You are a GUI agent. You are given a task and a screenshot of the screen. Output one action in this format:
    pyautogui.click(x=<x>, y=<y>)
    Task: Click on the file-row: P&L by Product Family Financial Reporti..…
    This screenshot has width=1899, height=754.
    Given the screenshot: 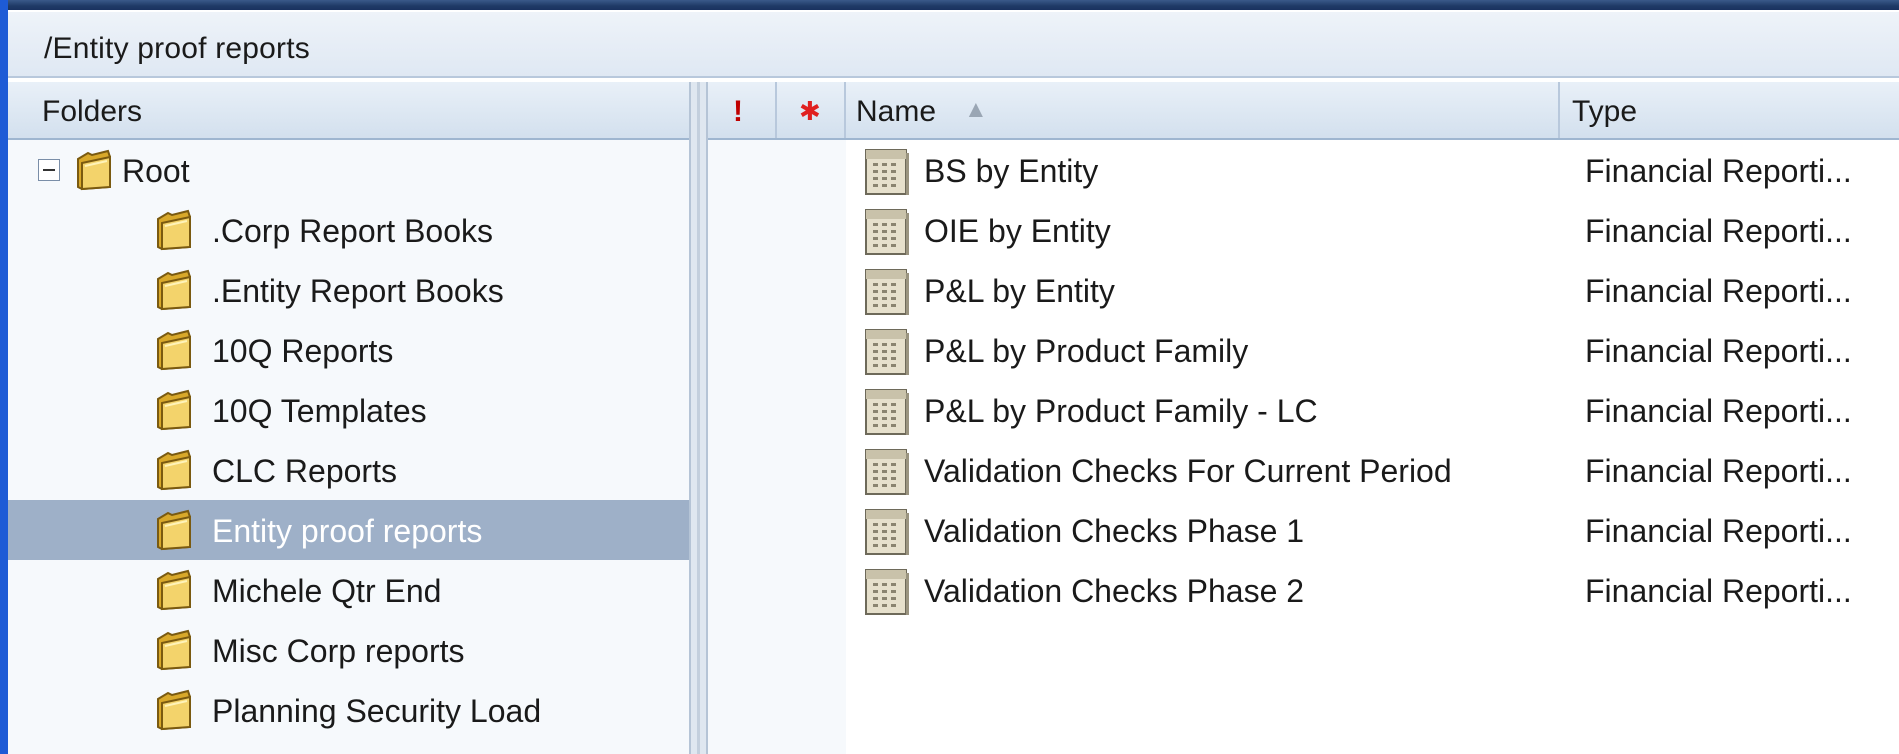 What is the action you would take?
    pyautogui.click(x=1303, y=350)
    